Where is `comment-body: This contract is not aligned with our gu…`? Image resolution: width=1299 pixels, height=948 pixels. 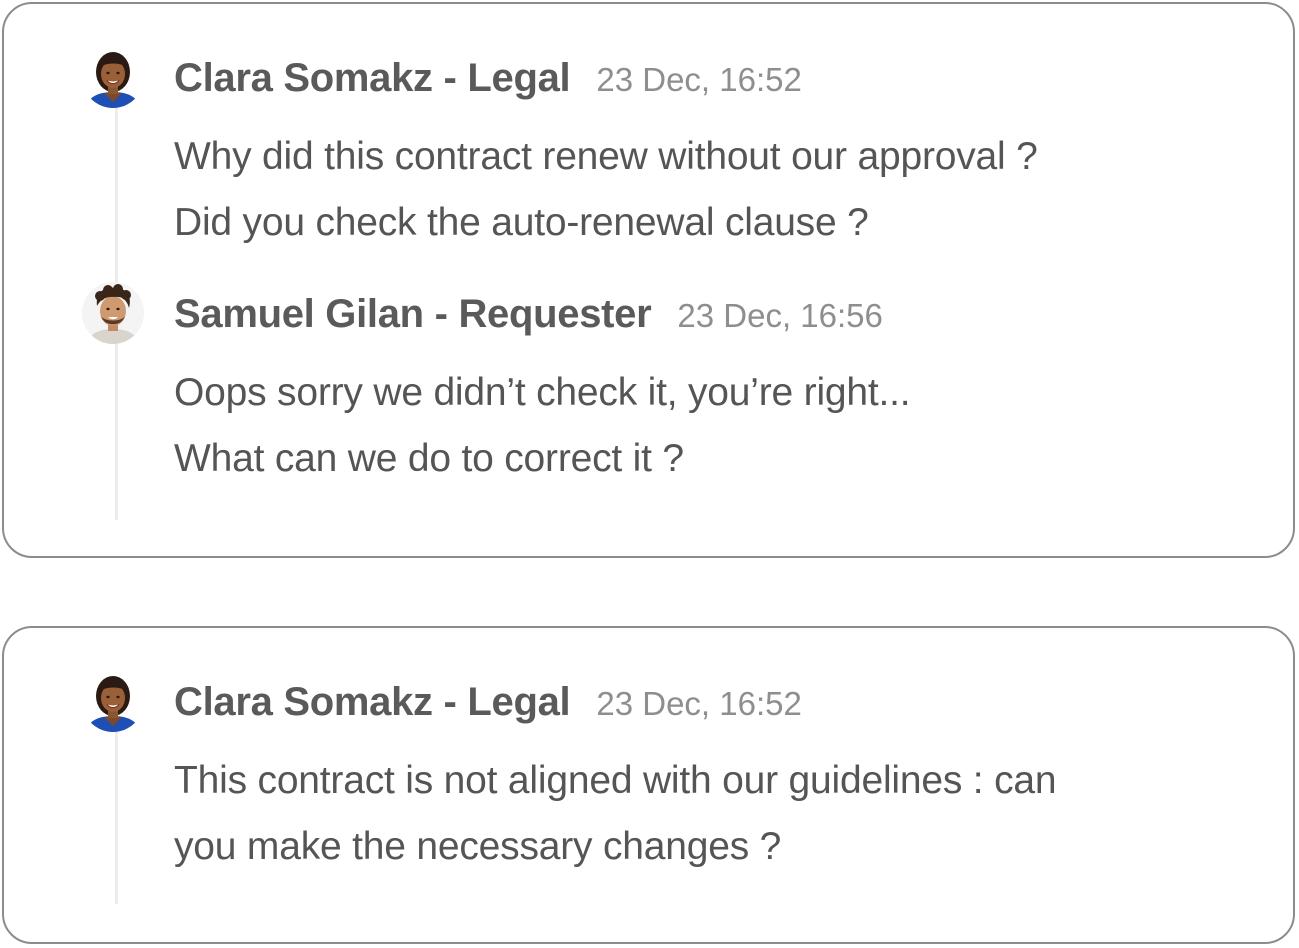
comment-body: This contract is not aligned with our gu… is located at coordinates (713, 814).